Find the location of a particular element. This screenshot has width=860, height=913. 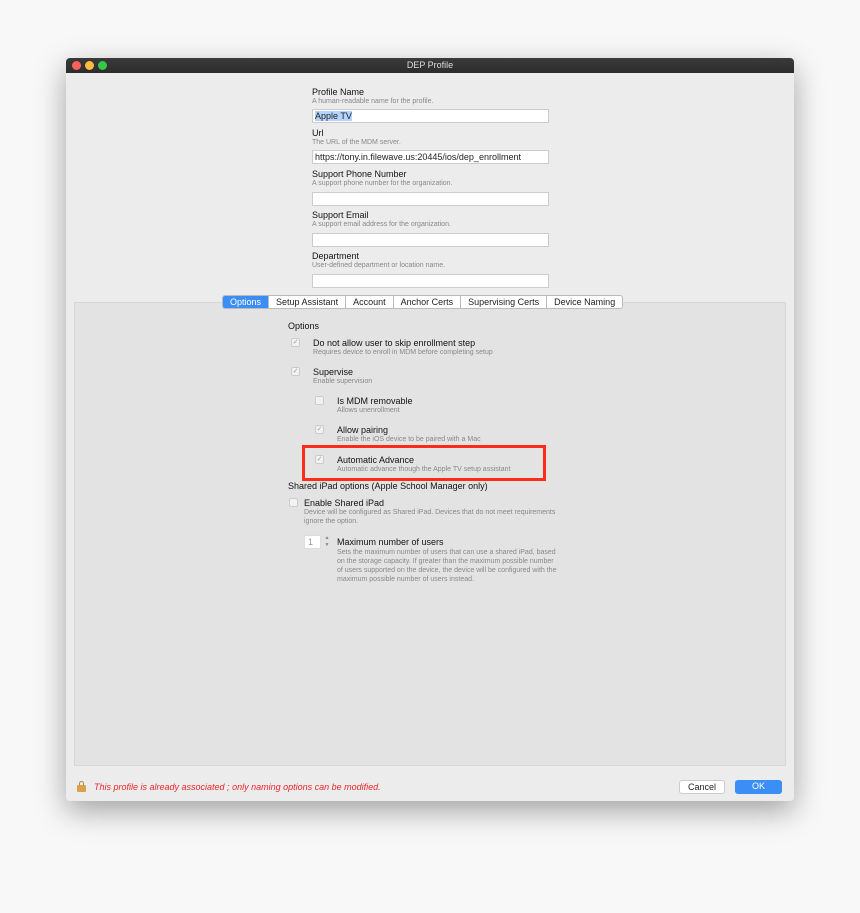

automatic-advance-label: Automatic Advance is located at coordinates (376, 460).